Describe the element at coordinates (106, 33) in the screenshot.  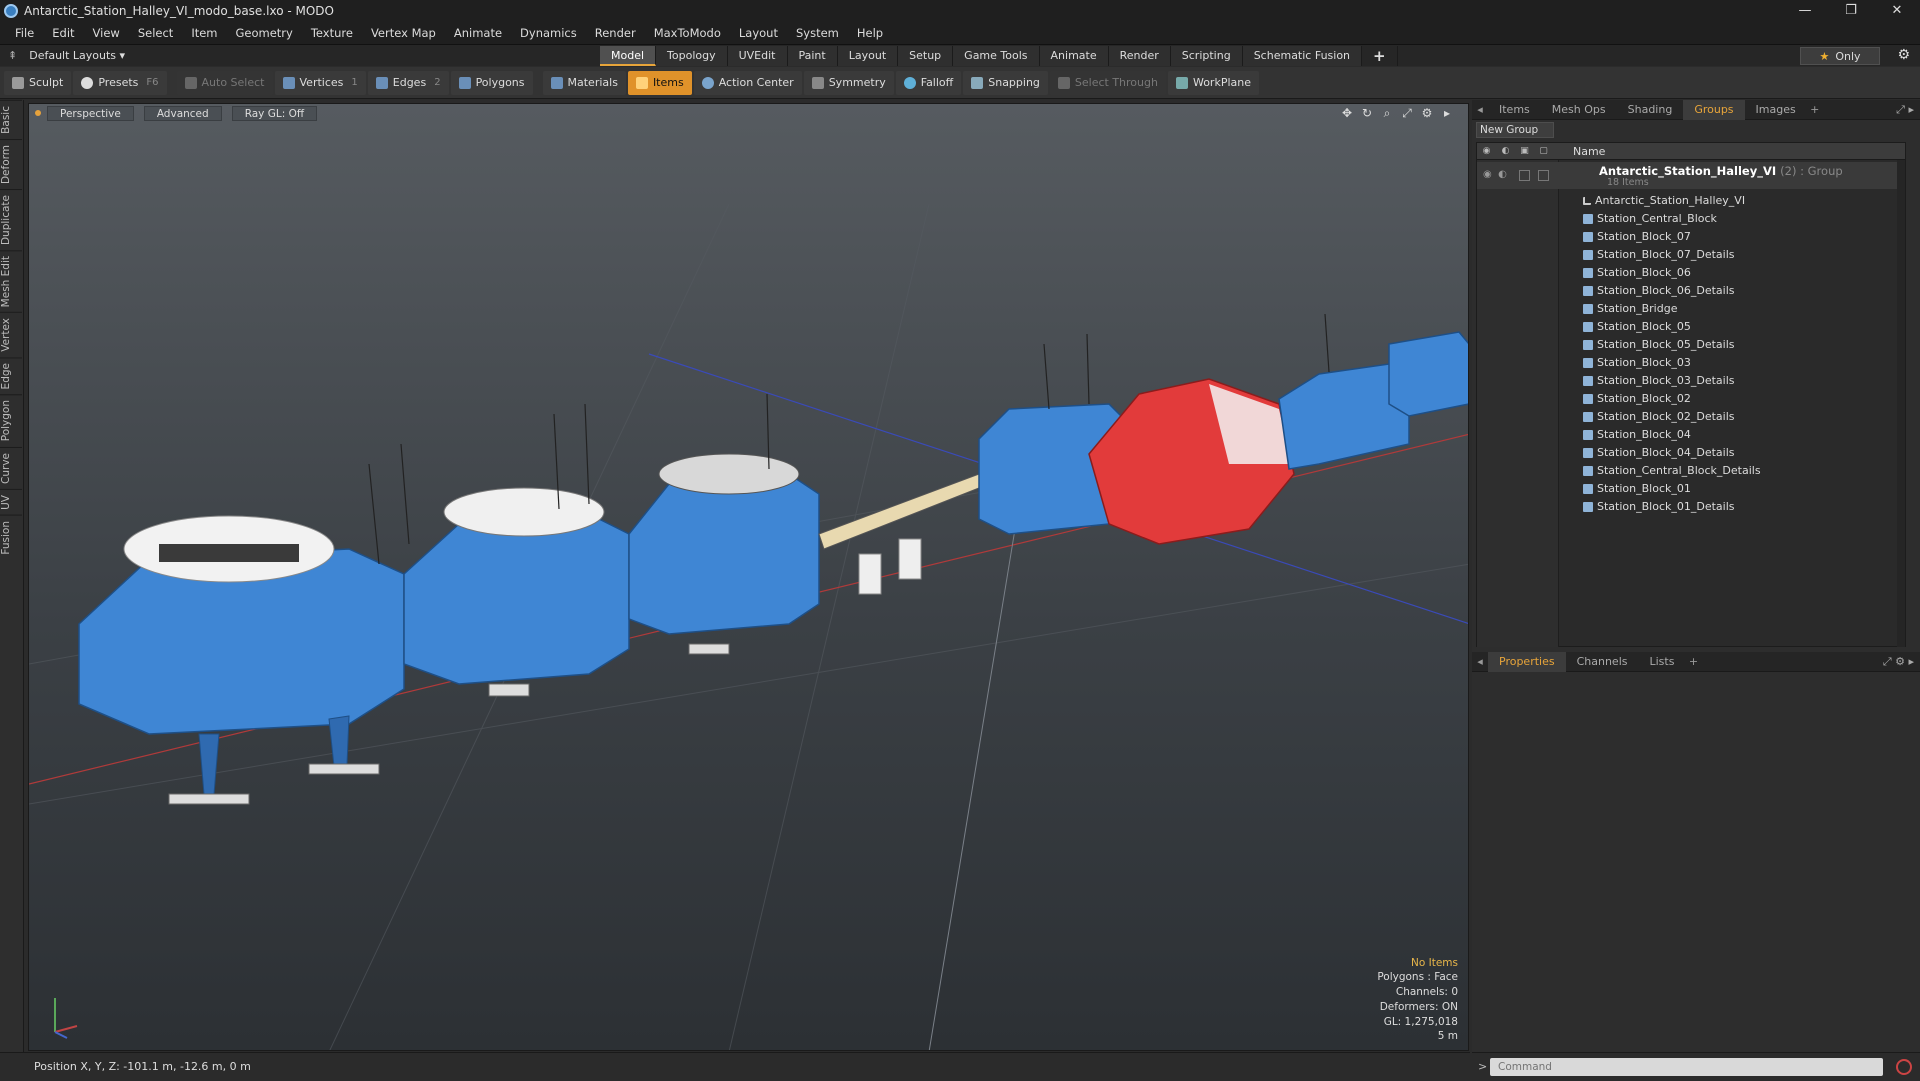
I see `menu-view: View` at that location.